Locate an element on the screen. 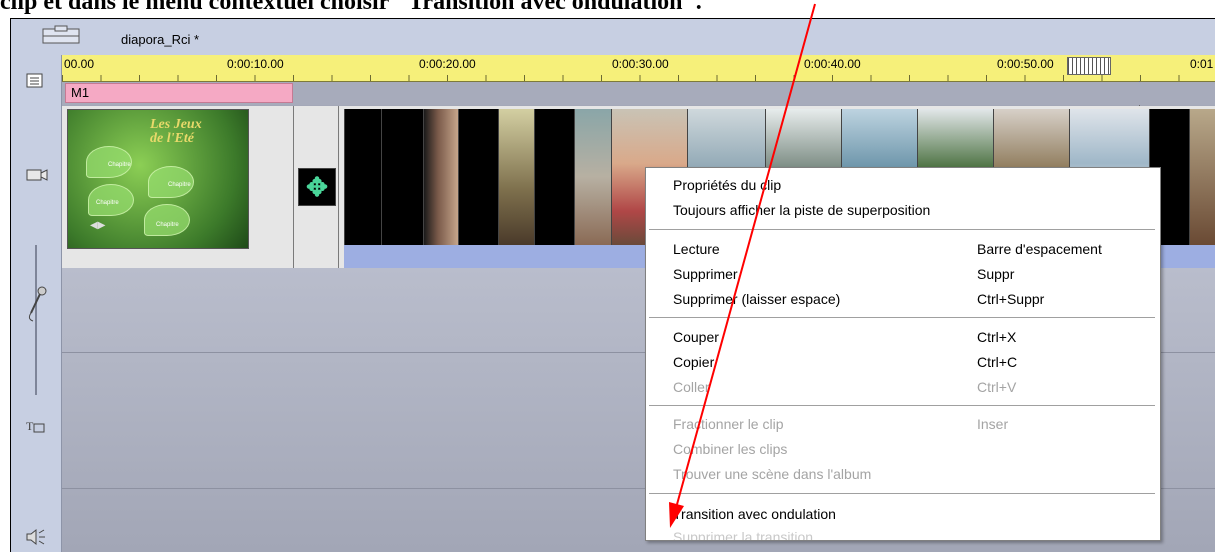 Image resolution: width=1215 pixels, height=552 pixels. menu-item-delete: Supprimer is located at coordinates (705, 274).